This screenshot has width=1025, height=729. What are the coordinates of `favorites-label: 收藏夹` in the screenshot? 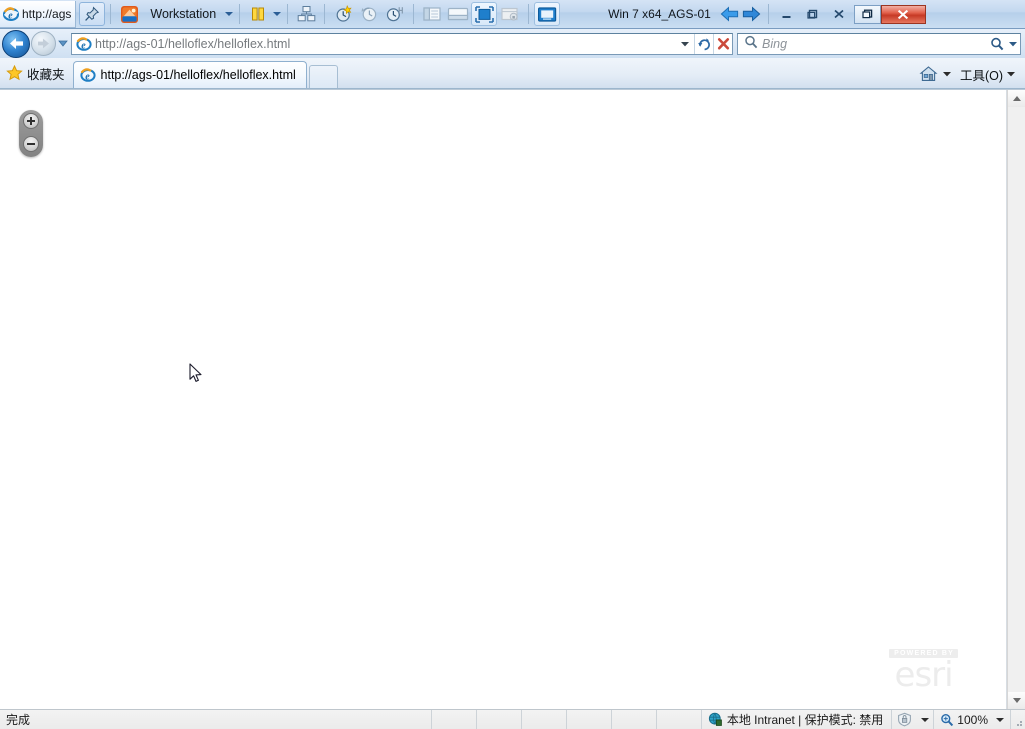 It's located at (46, 74).